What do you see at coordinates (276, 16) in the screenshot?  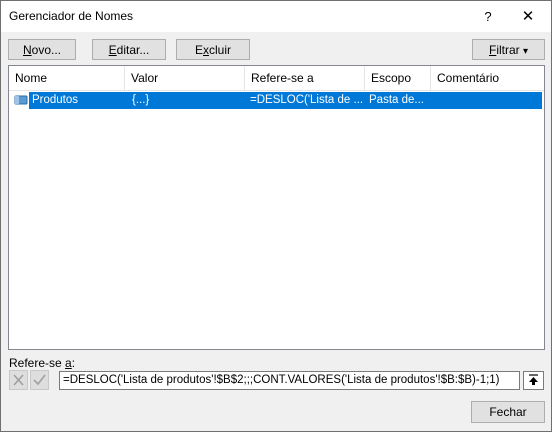 I see `title-bar: Gerenciador de Nomes ? ✕` at bounding box center [276, 16].